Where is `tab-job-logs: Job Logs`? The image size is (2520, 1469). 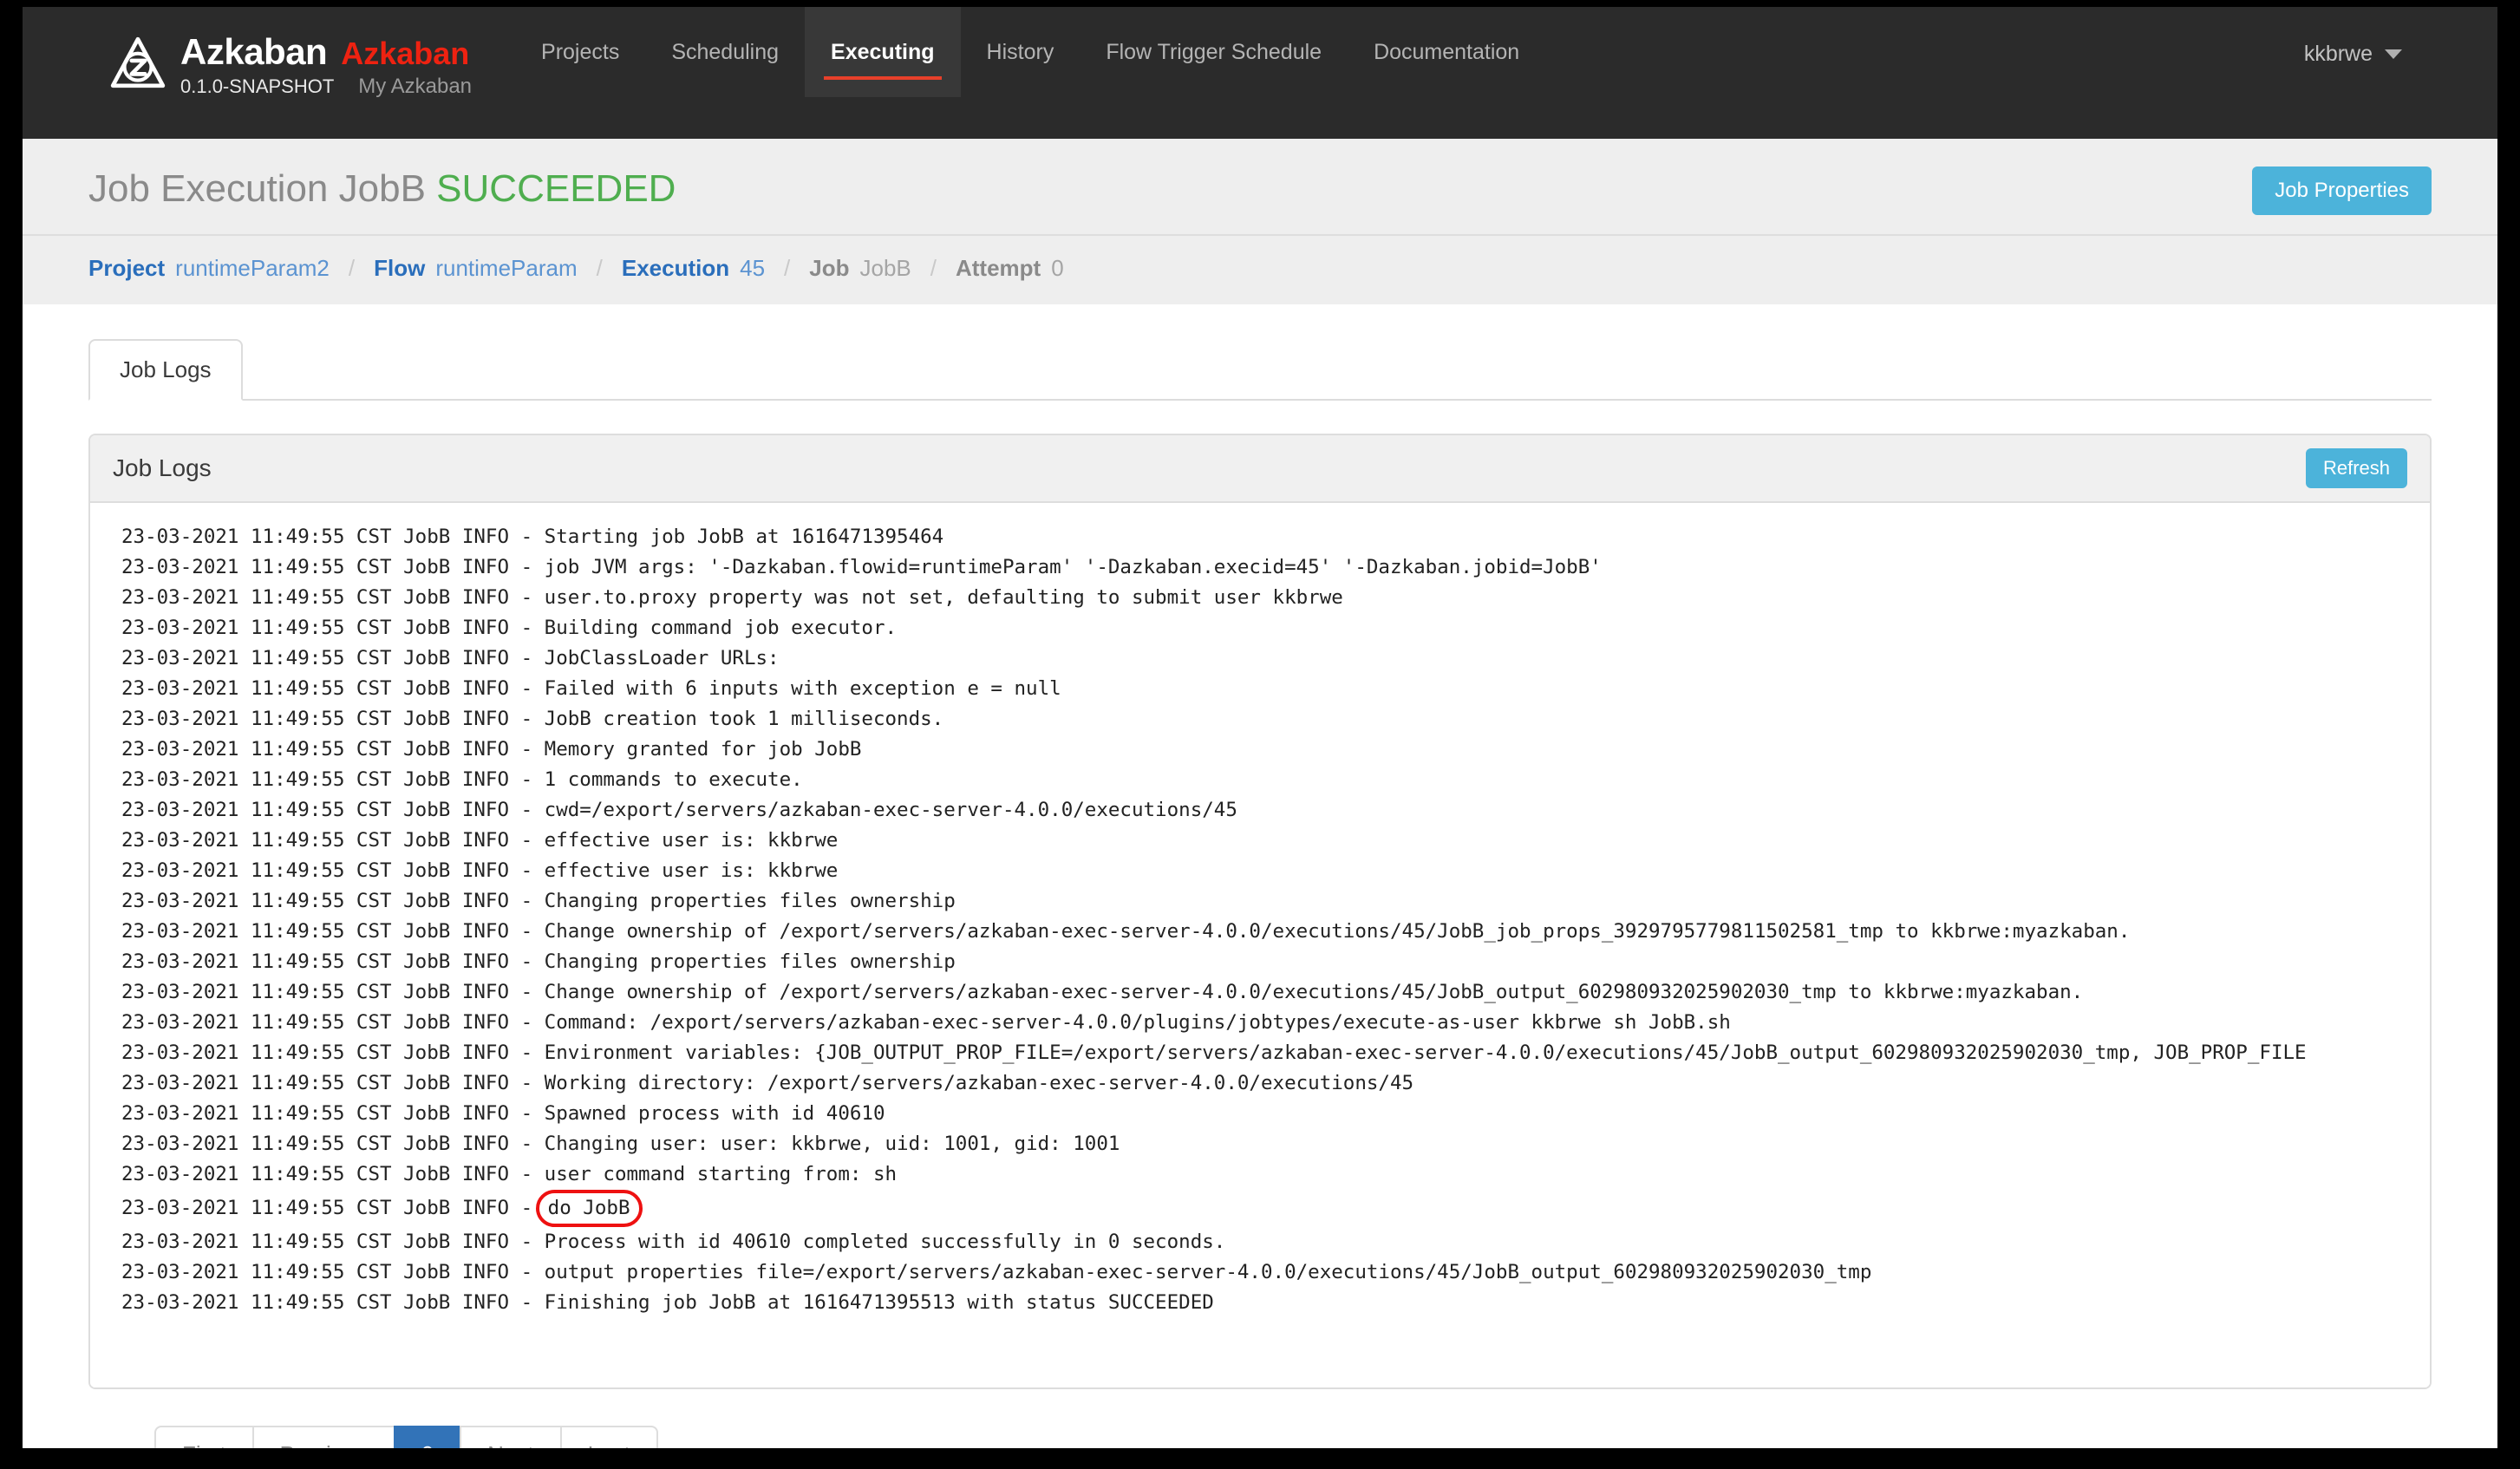
tab-job-logs: Job Logs is located at coordinates (165, 370).